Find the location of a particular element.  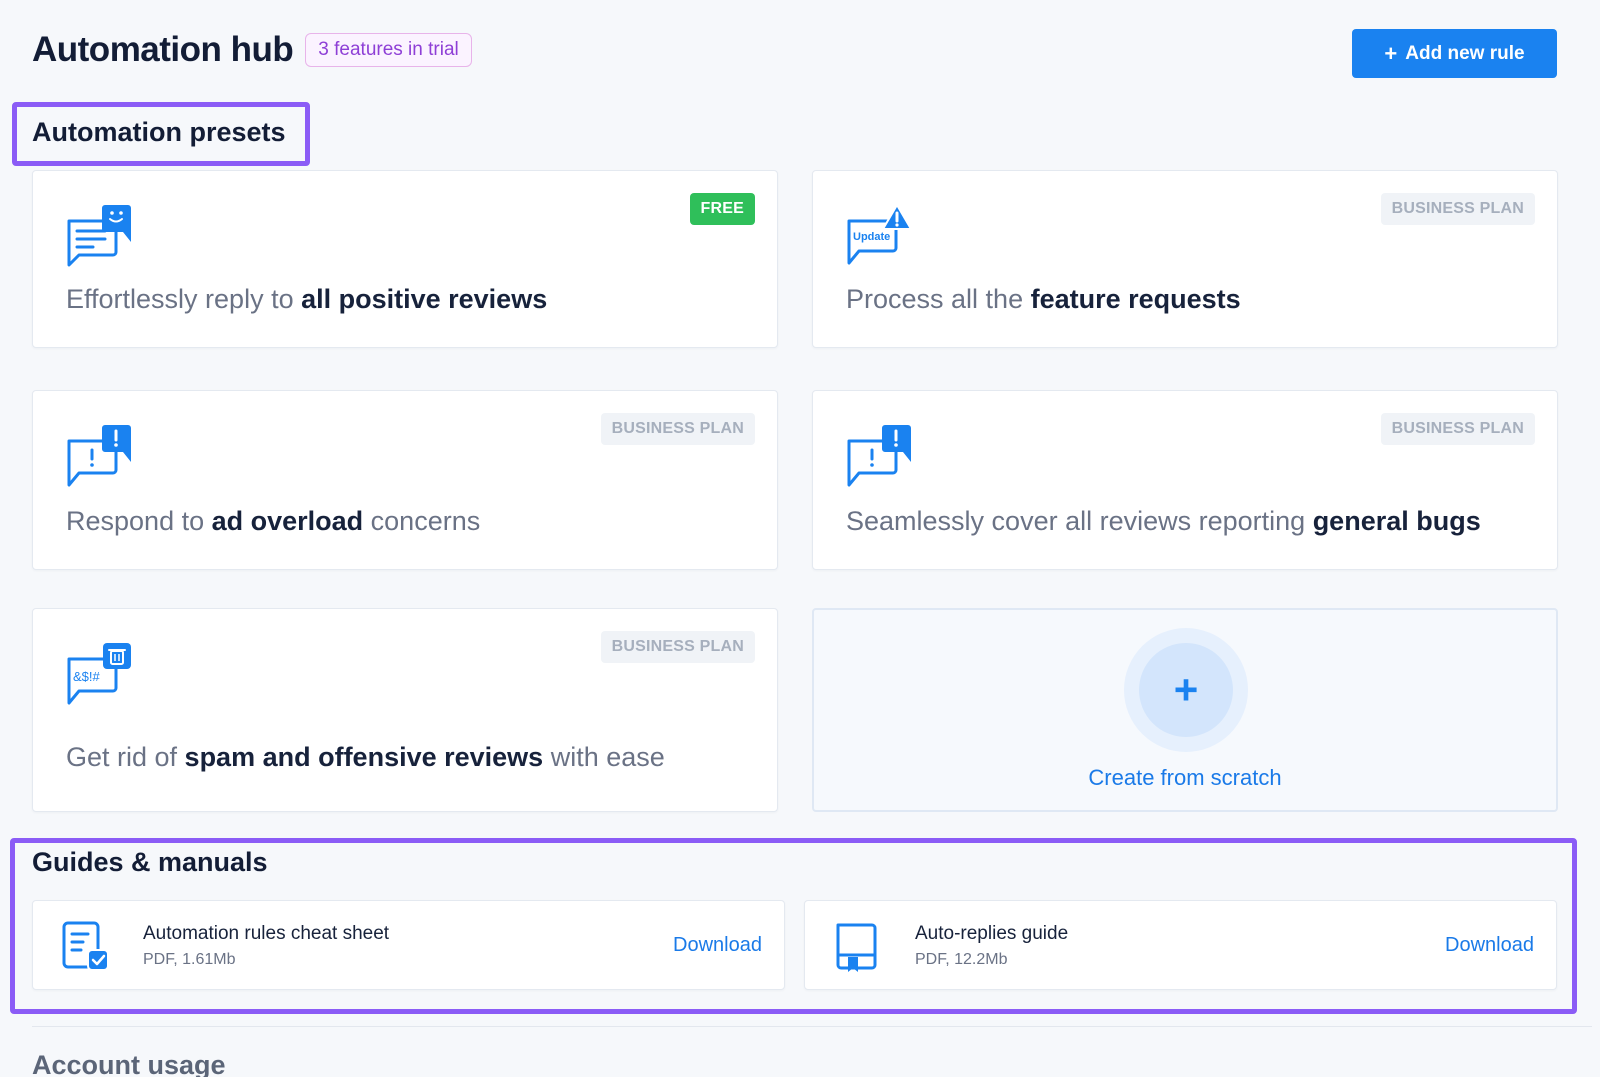

page-header: Automation hub 3 features in trial is located at coordinates (252, 50).